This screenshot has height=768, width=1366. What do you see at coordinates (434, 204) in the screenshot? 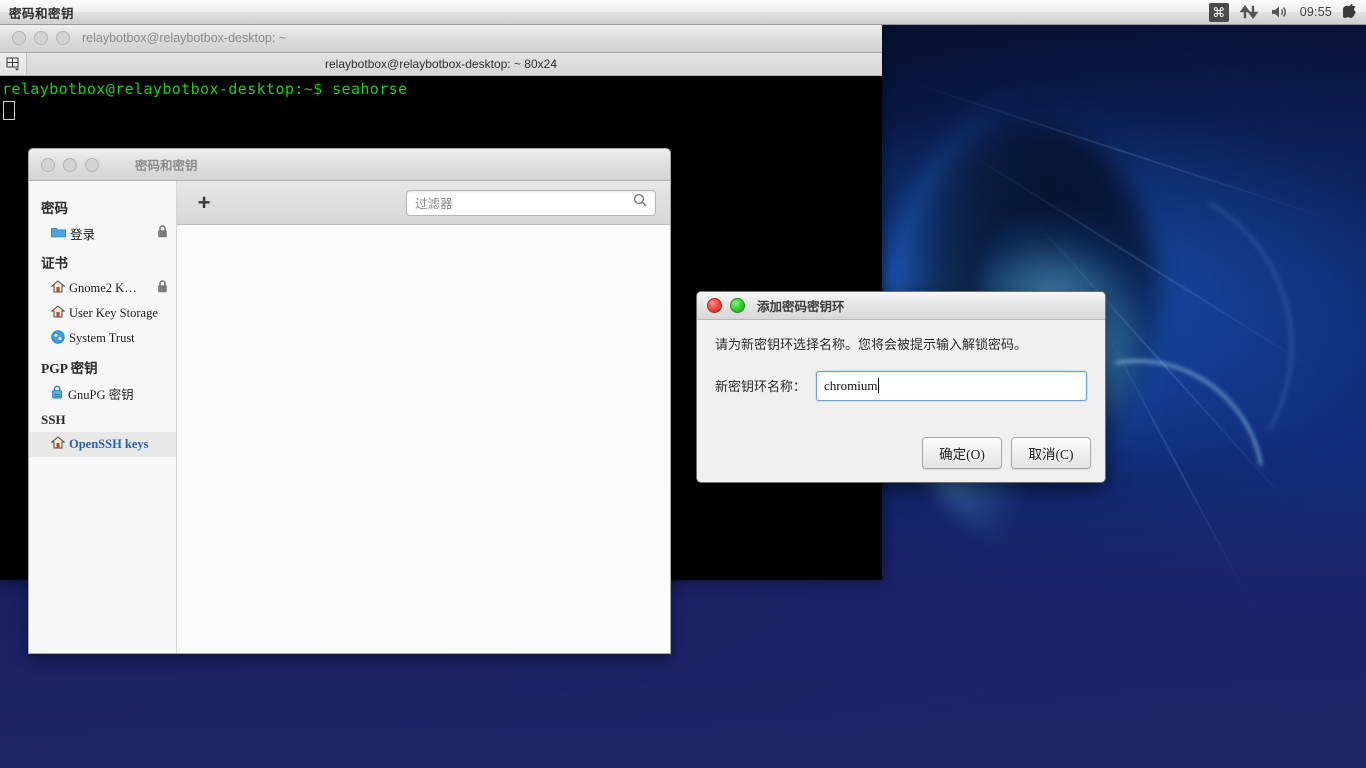
I see `filter-placeholder: 过滤器` at bounding box center [434, 204].